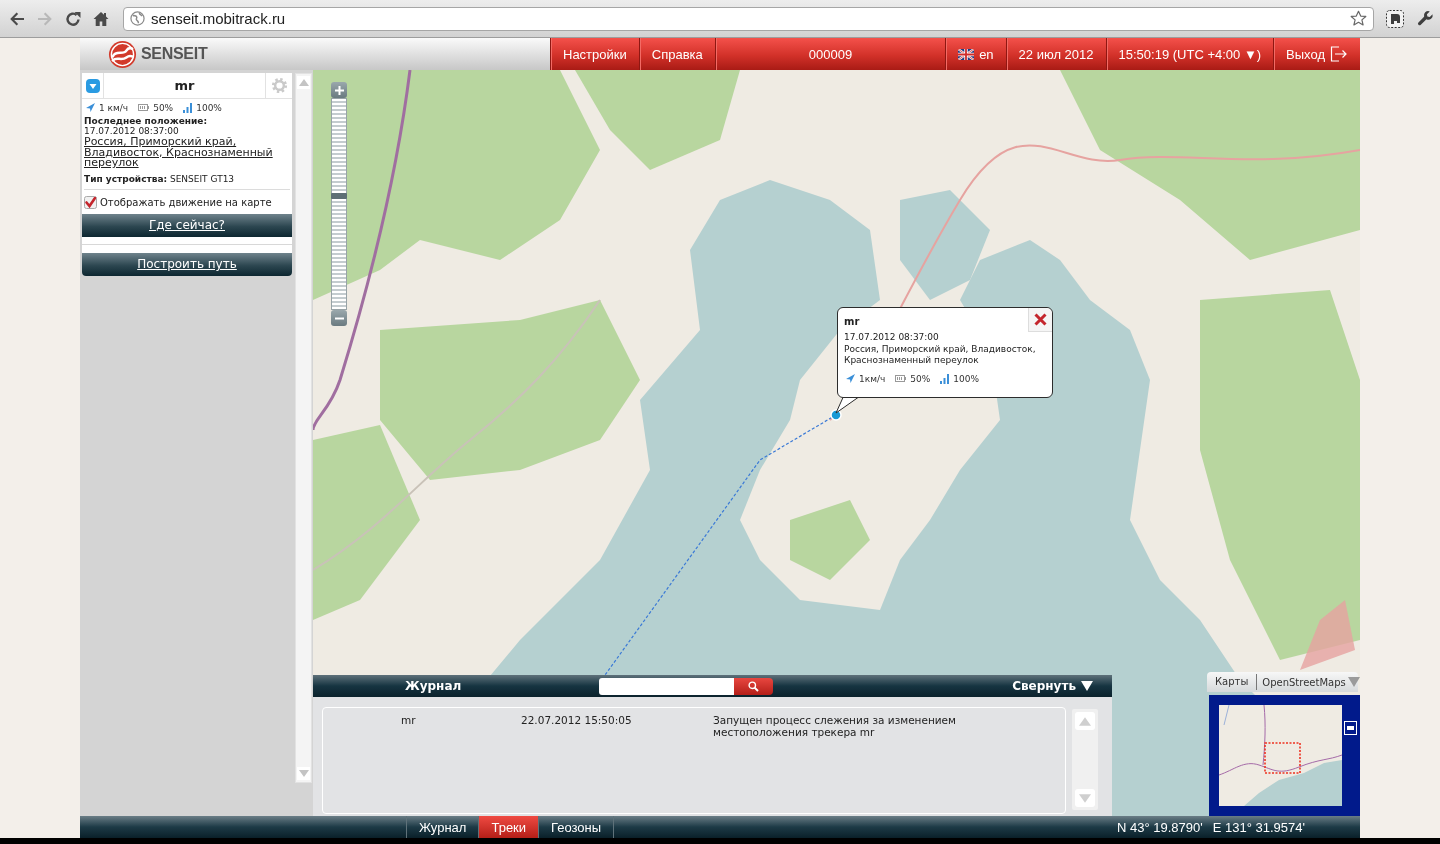 This screenshot has height=844, width=1440. I want to click on minimap-toggle-button, so click(1350, 728).